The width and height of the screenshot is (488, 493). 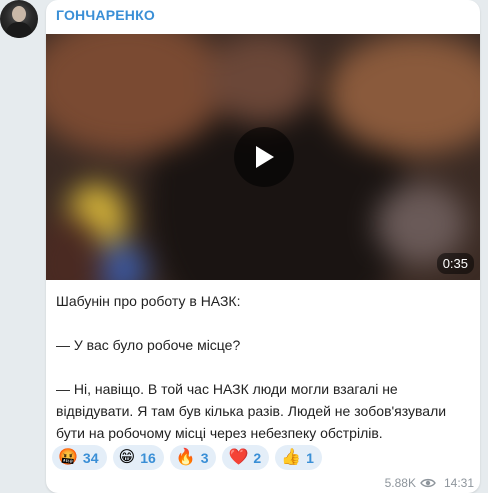 What do you see at coordinates (148, 457) in the screenshot?
I see `reaction-count: 16` at bounding box center [148, 457].